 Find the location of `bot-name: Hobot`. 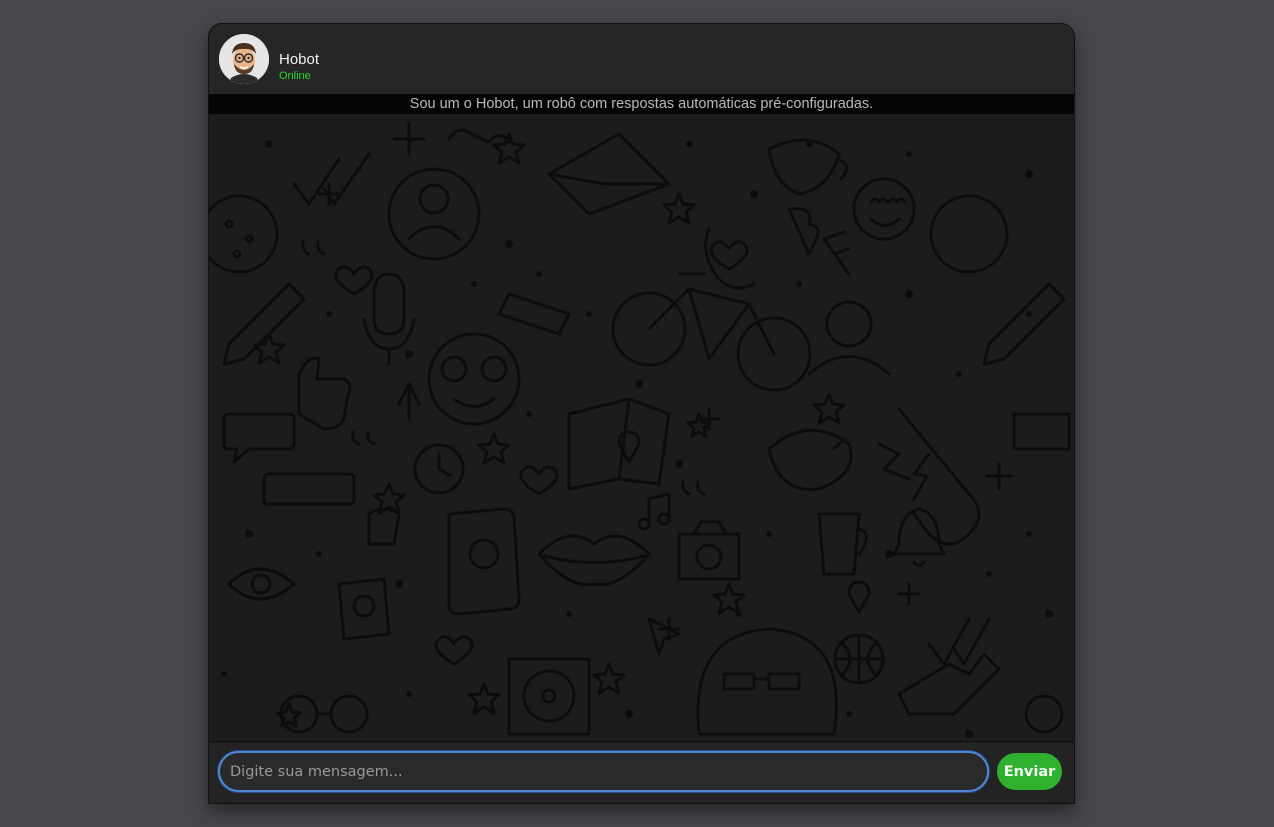

bot-name: Hobot is located at coordinates (299, 59).